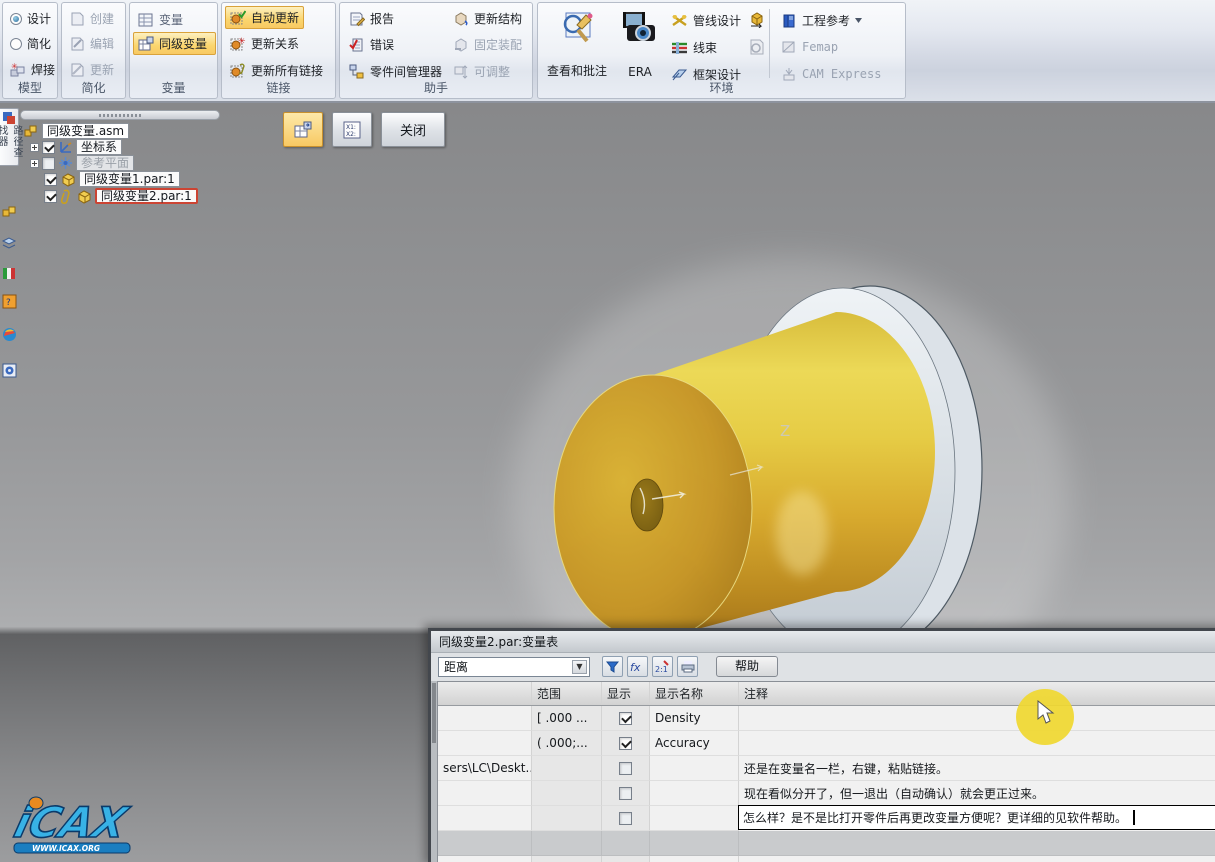 This screenshot has width=1215, height=862. I want to click on variable-table-icon, so click(145, 19).